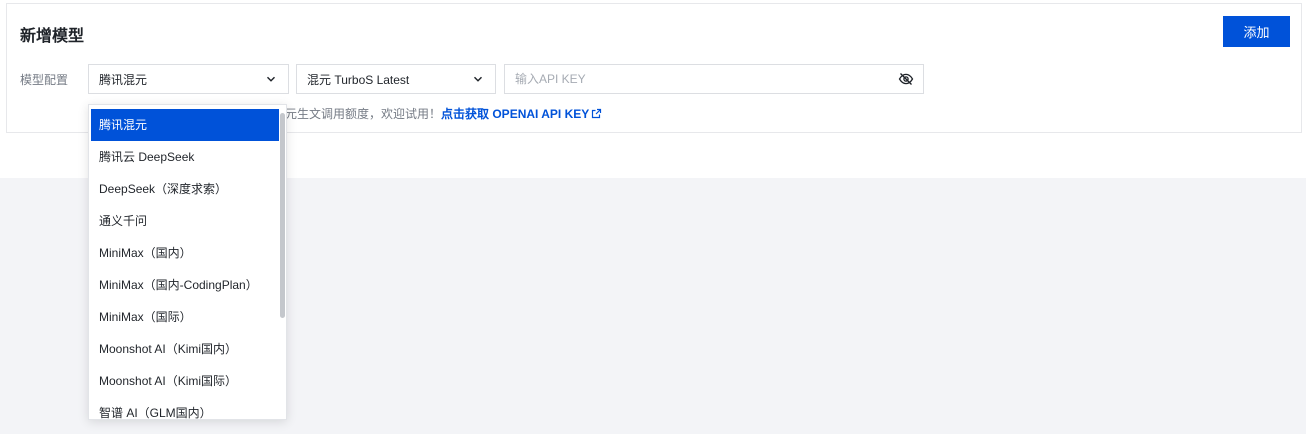  What do you see at coordinates (185, 381) in the screenshot?
I see `dropdown-item: Moonshot AI（Kimi国际）` at bounding box center [185, 381].